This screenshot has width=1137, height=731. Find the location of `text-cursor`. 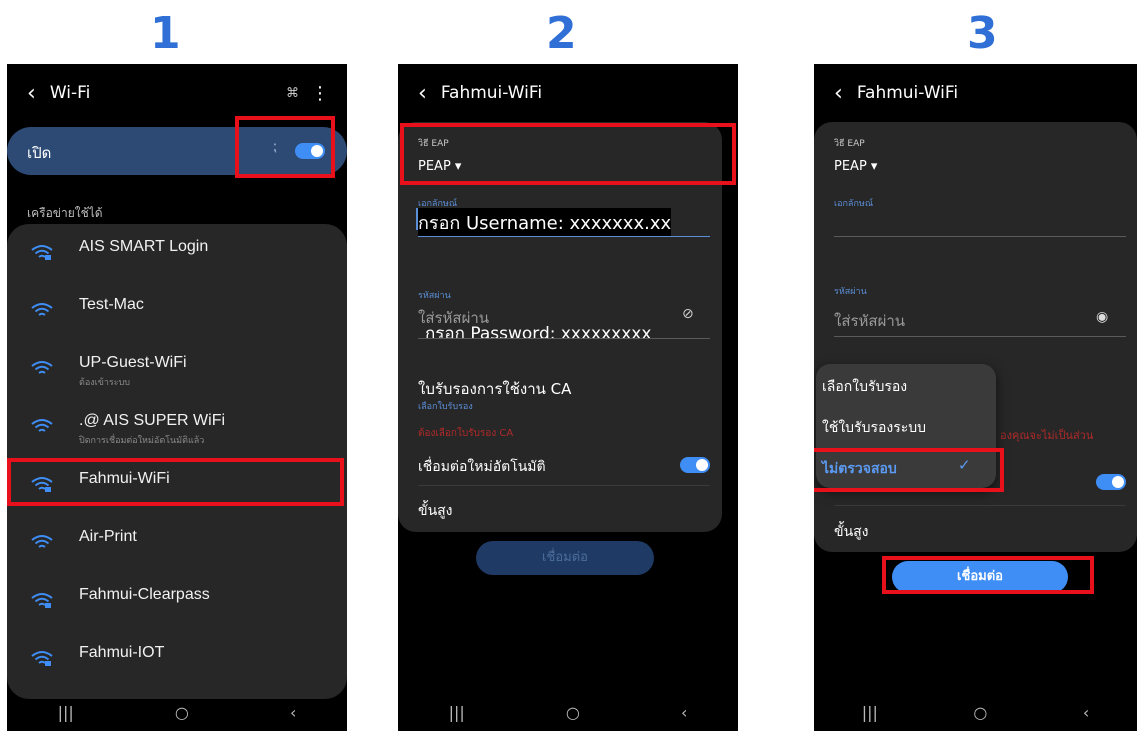

text-cursor is located at coordinates (417, 219).